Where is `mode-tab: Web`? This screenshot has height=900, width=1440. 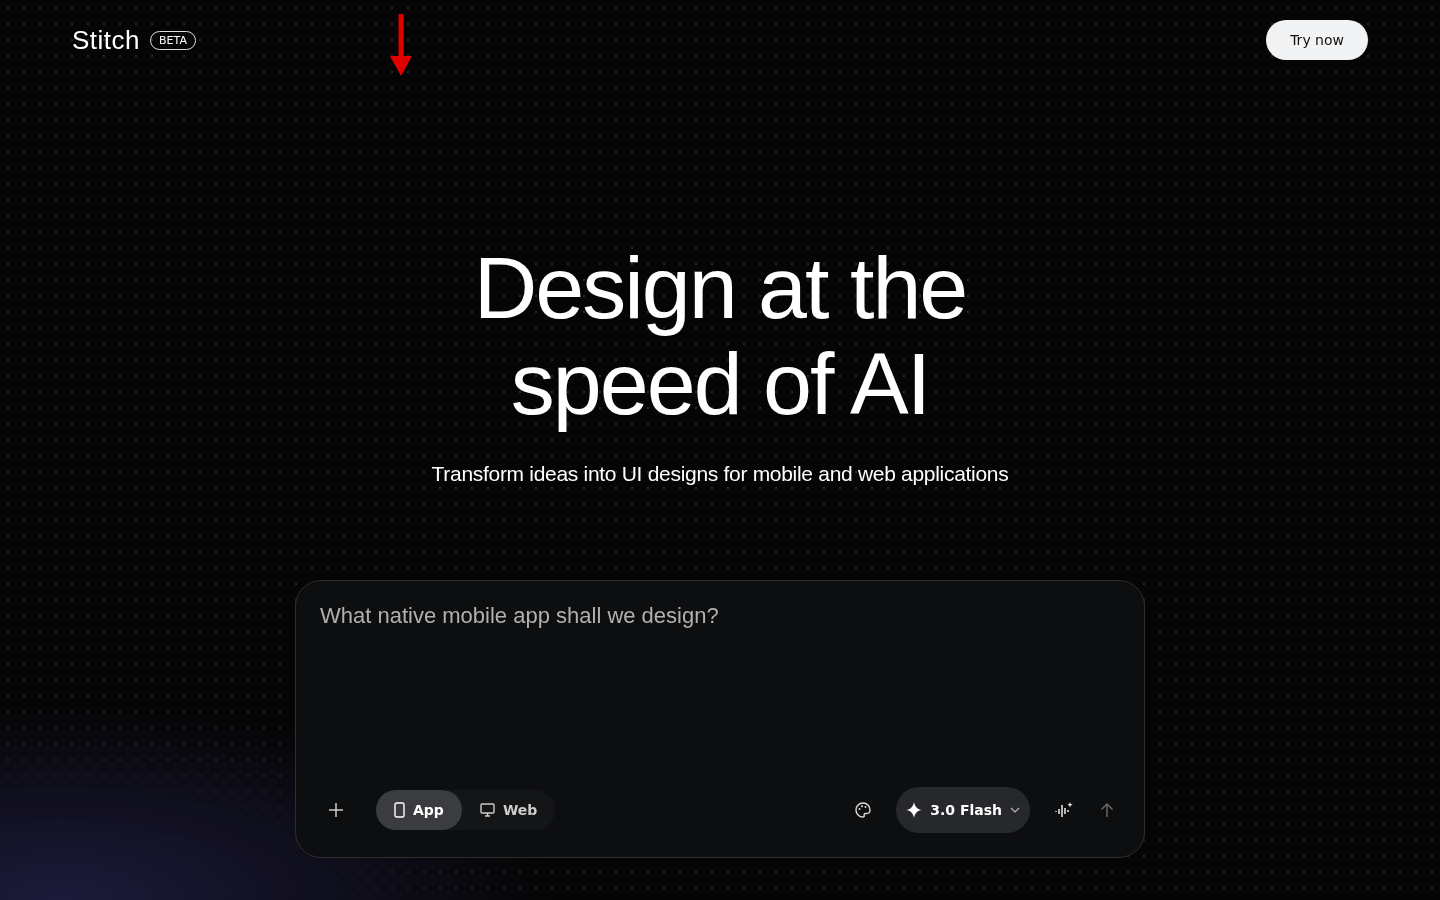 mode-tab: Web is located at coordinates (508, 810).